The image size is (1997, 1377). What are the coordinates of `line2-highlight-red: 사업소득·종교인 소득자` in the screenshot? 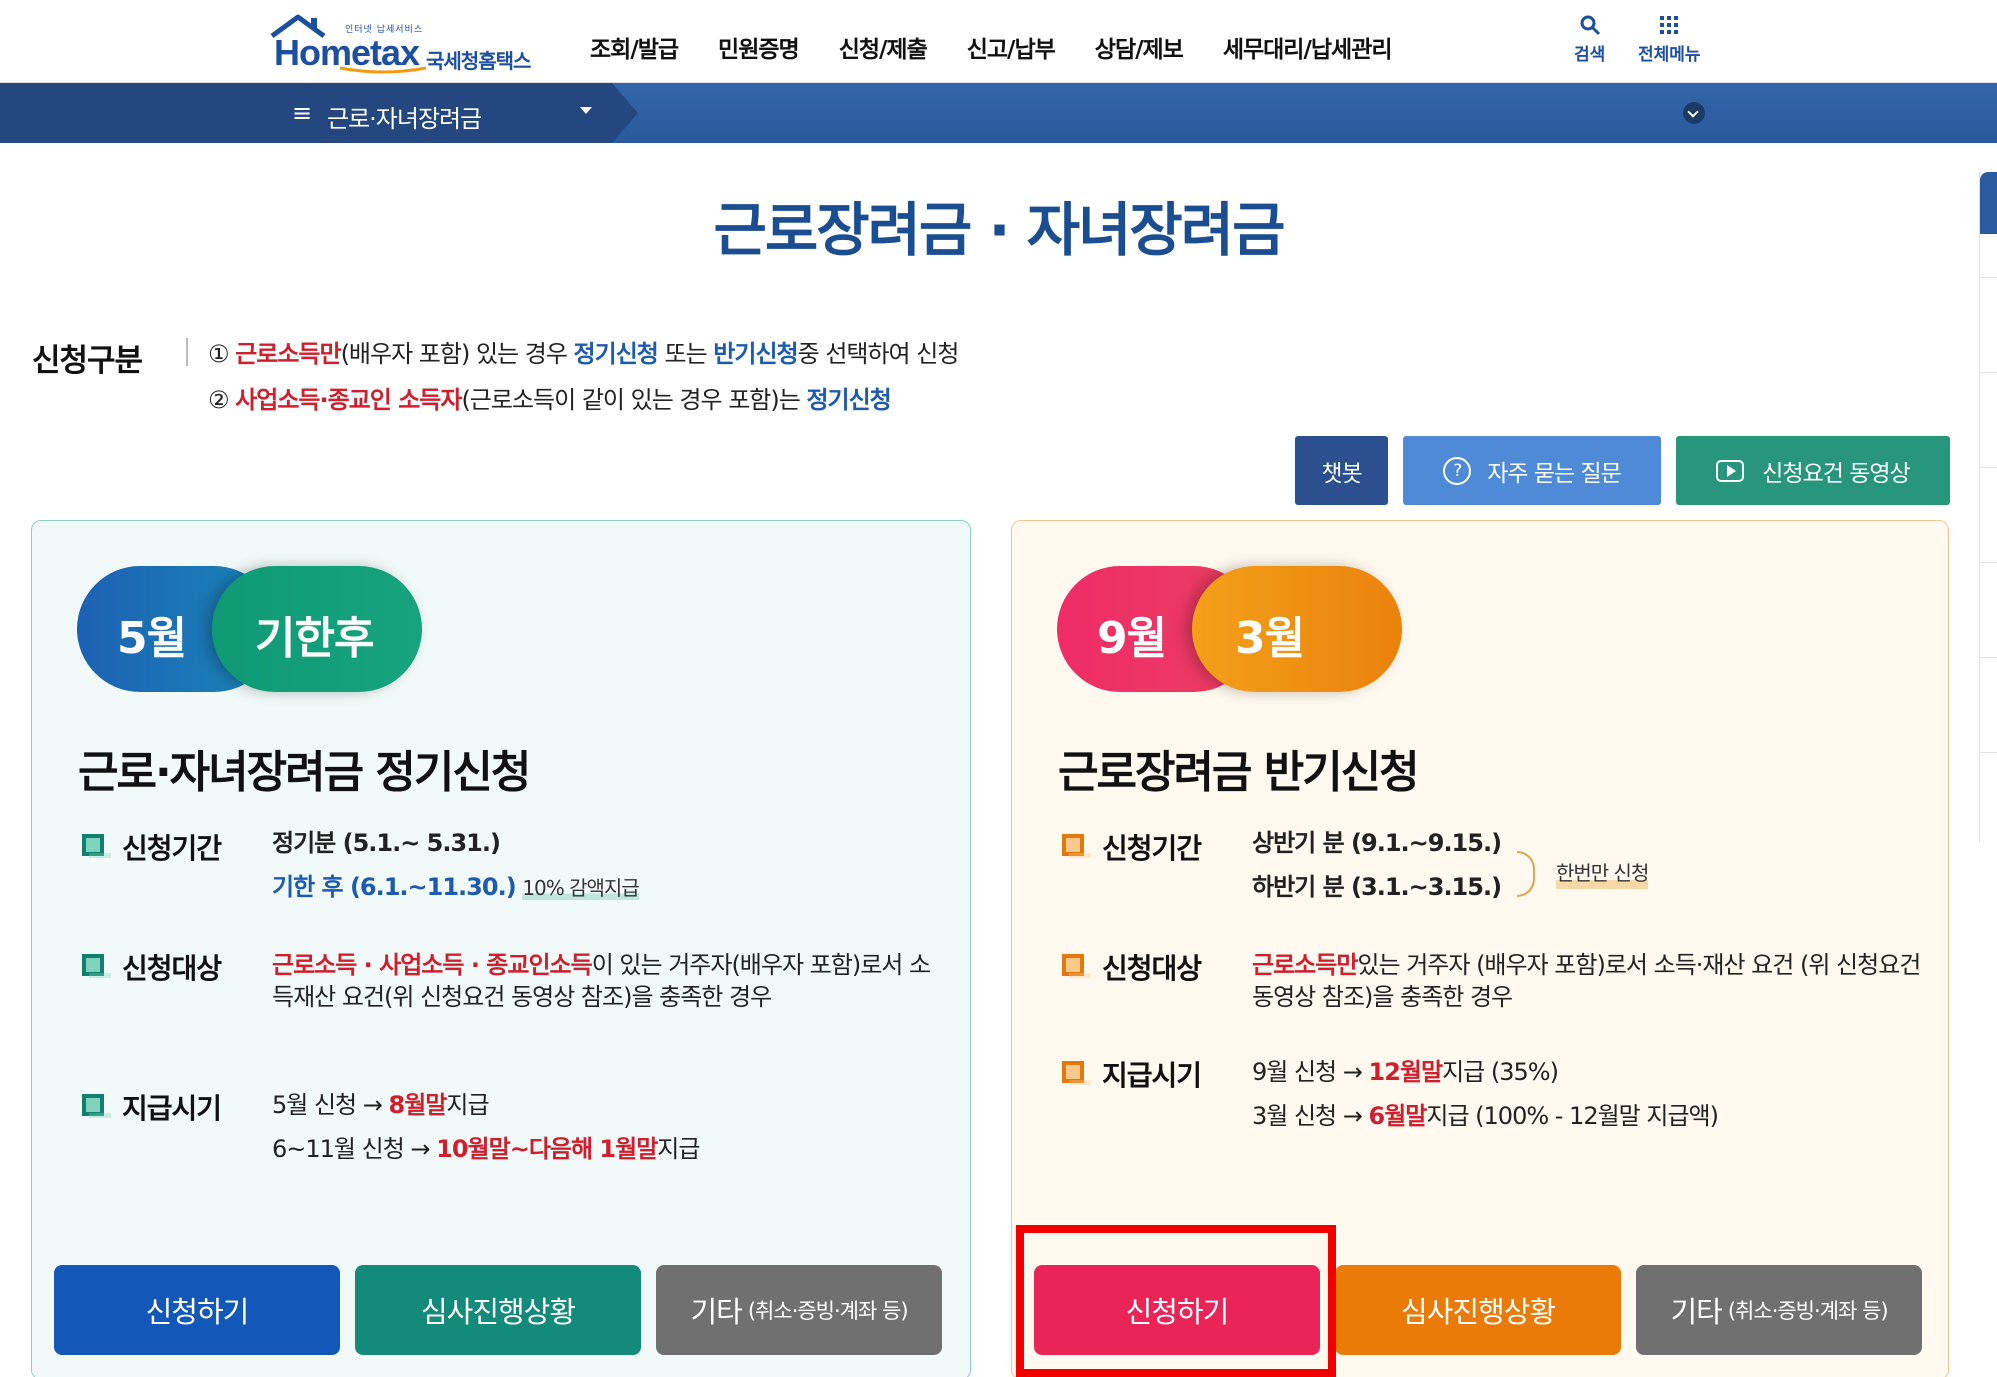 It's located at (348, 400).